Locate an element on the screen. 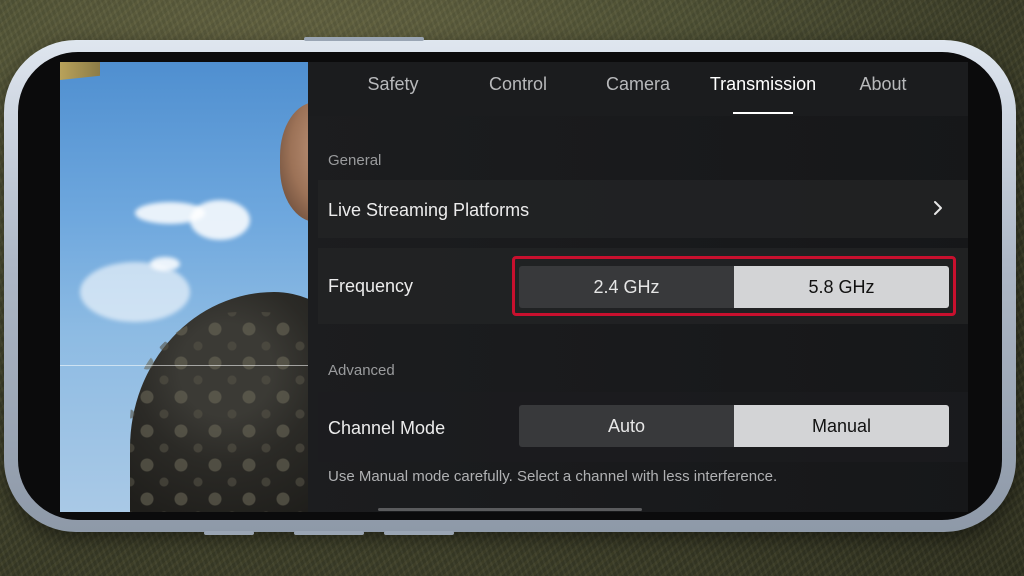  section-general-label: General is located at coordinates (355, 160).